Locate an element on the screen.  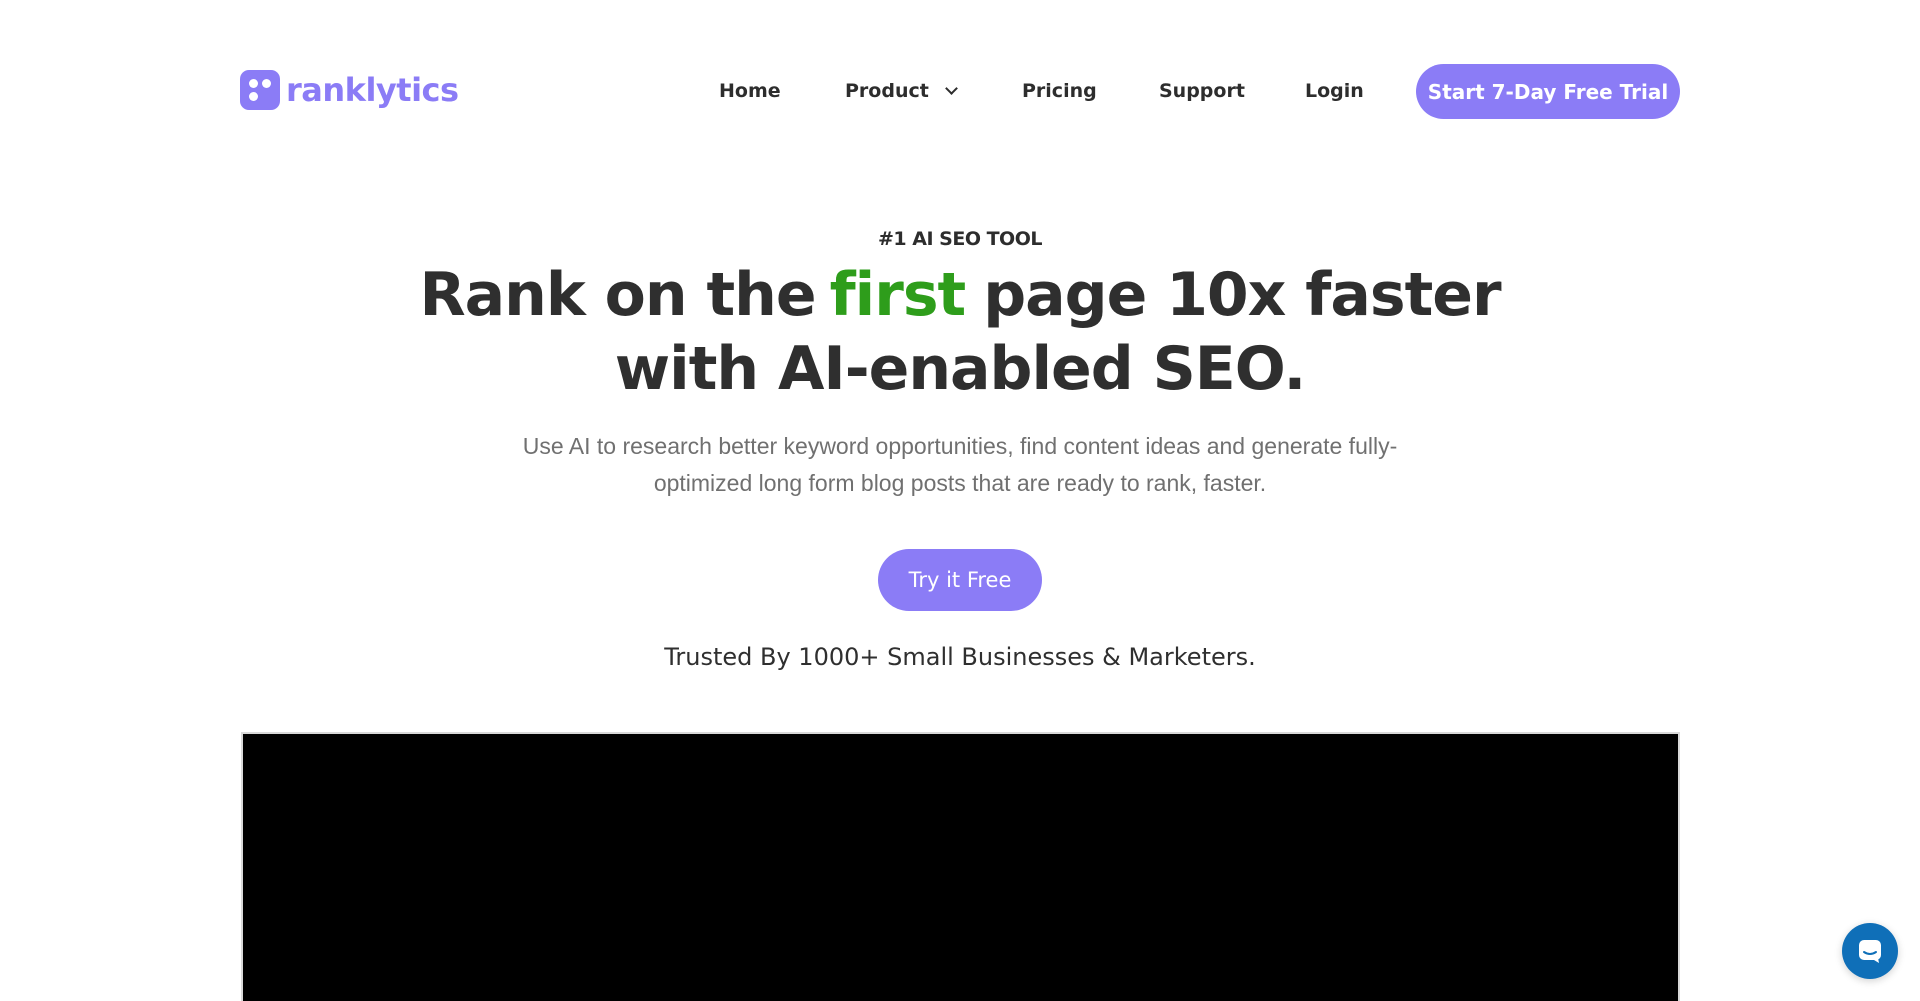
headline-accent: first is located at coordinates (898, 295).